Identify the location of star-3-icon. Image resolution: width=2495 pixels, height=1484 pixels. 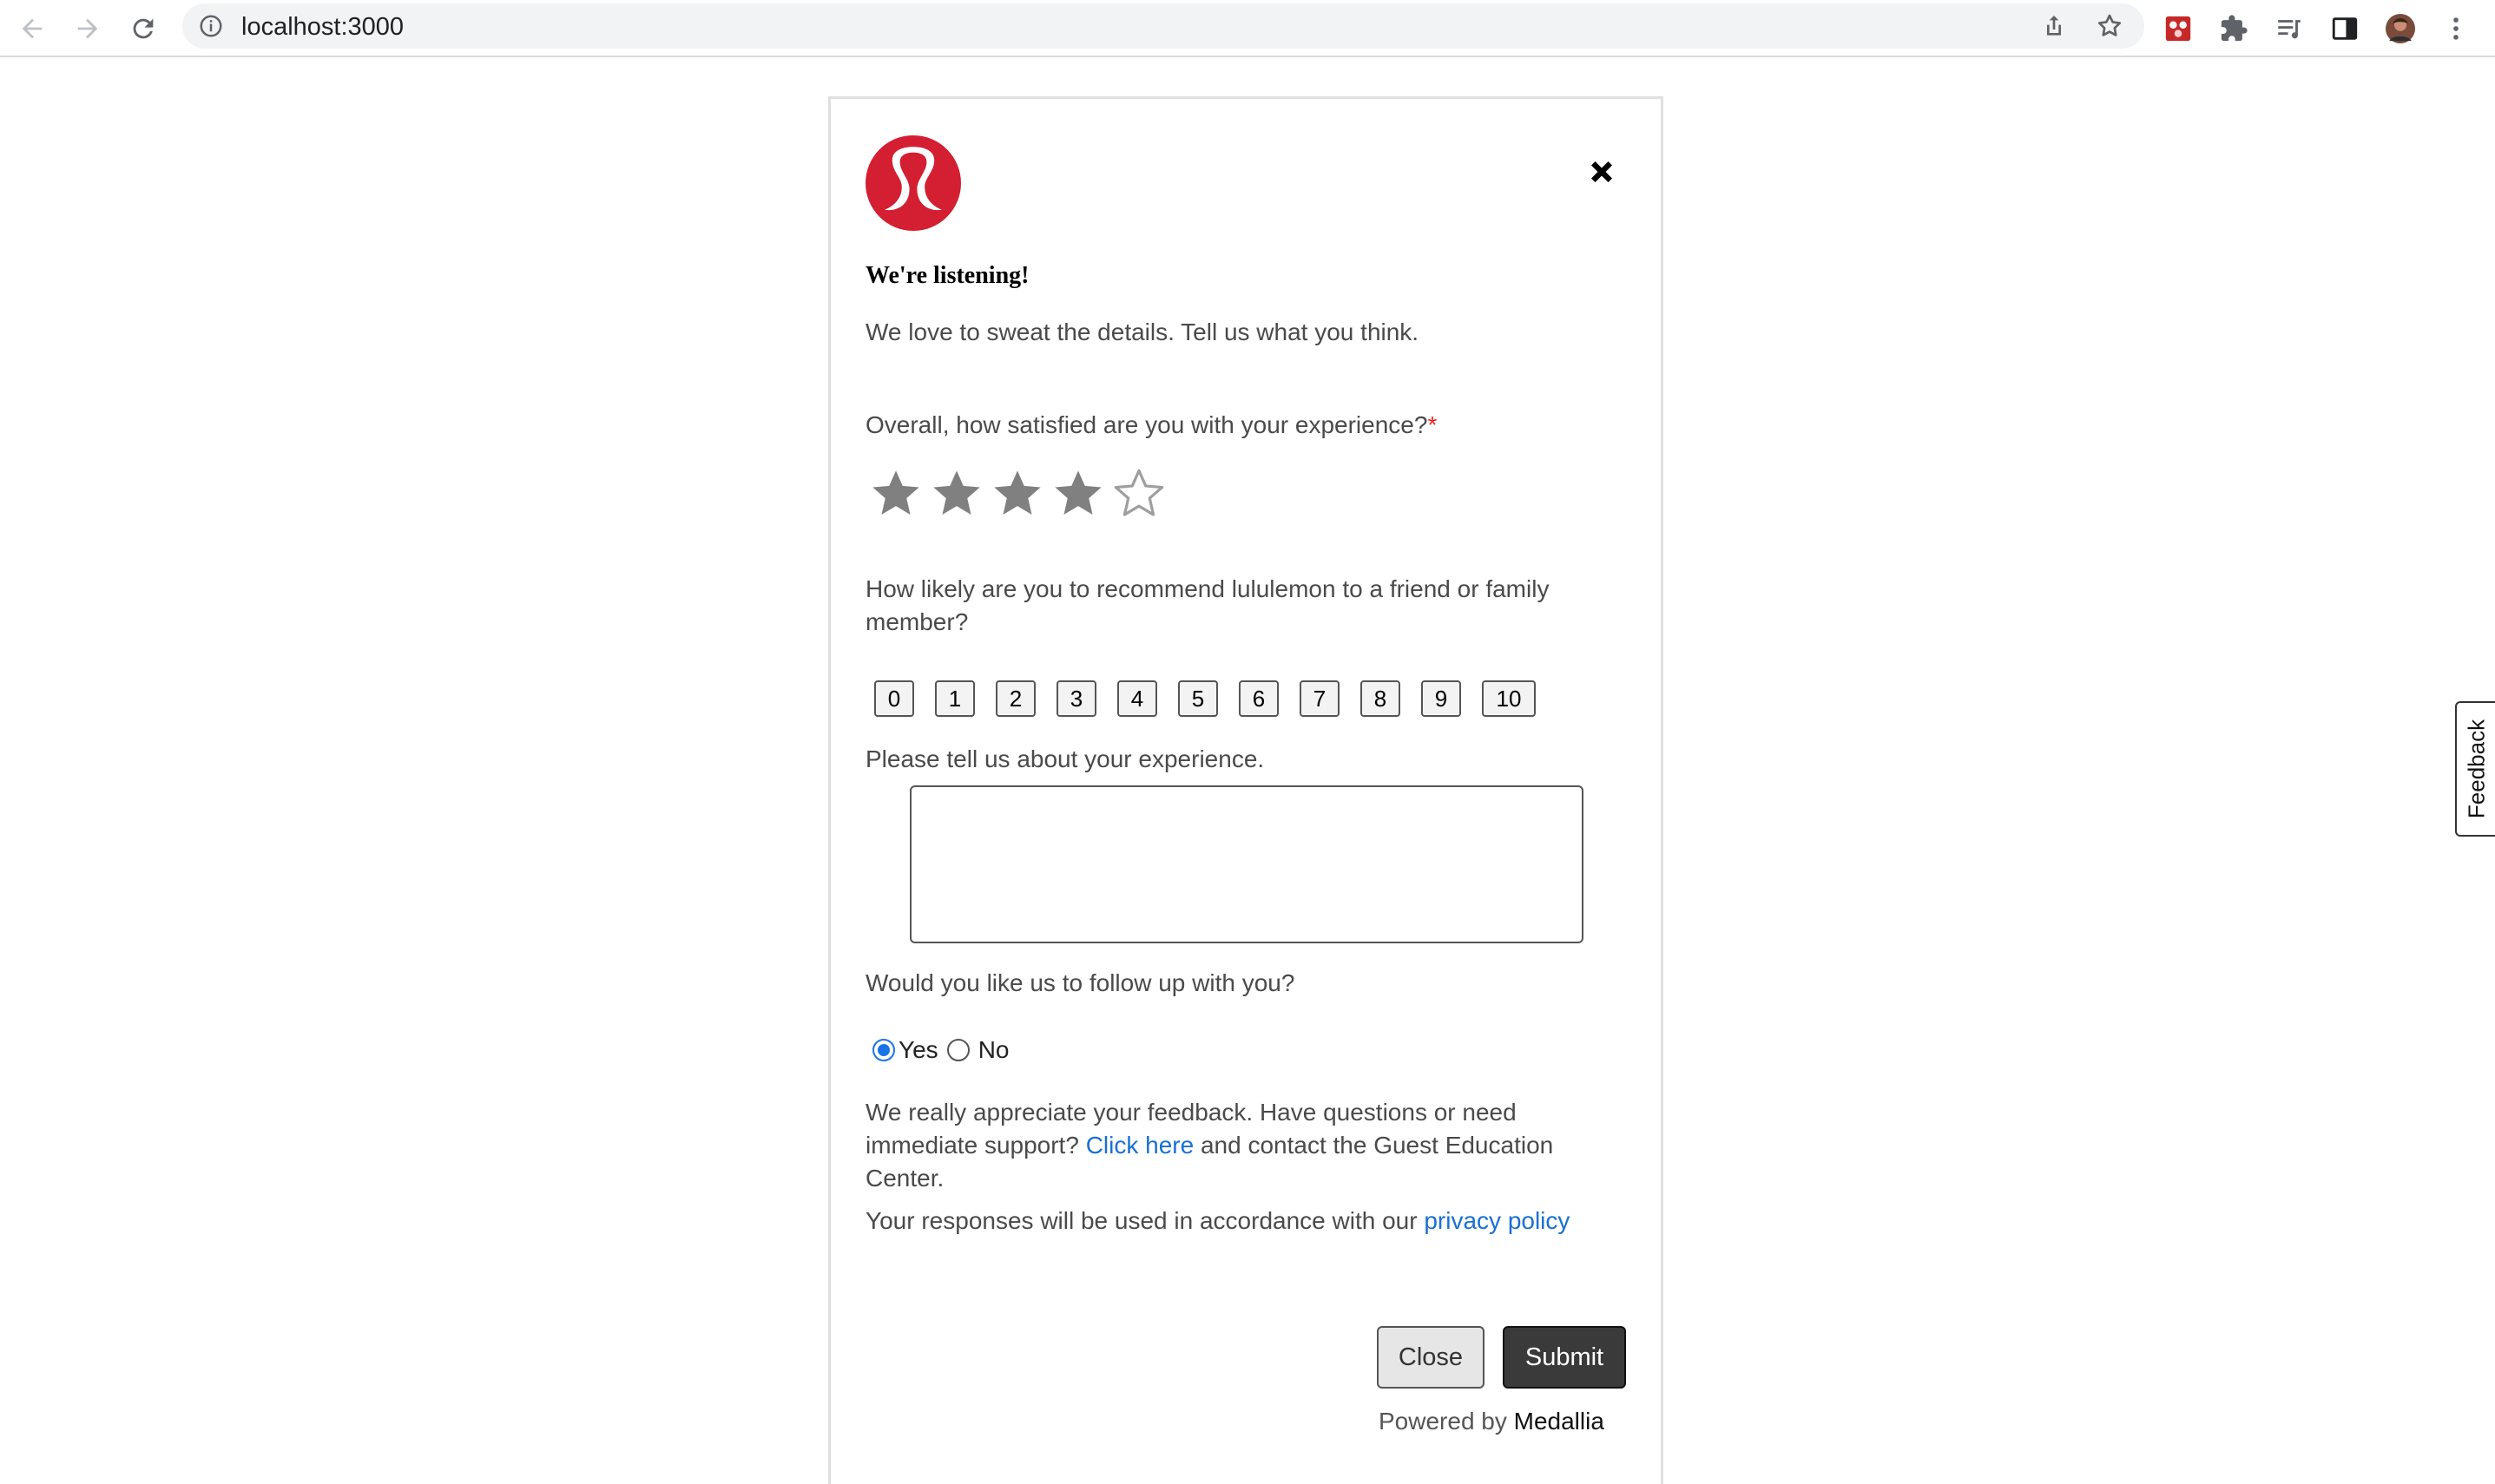
(1017, 493).